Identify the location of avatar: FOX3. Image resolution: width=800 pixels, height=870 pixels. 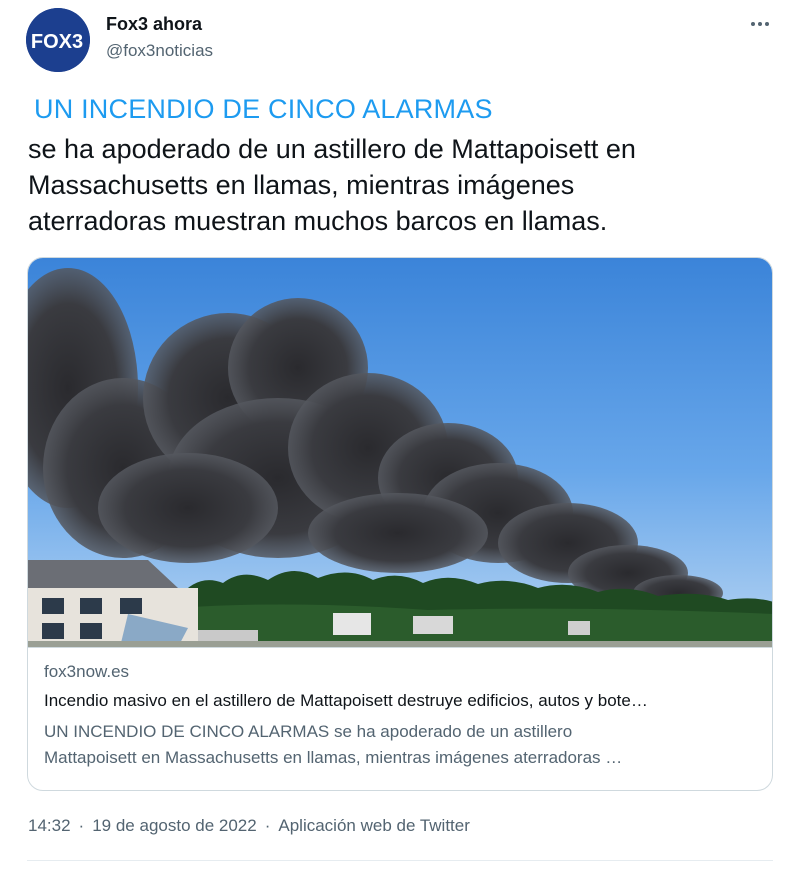
(58, 40).